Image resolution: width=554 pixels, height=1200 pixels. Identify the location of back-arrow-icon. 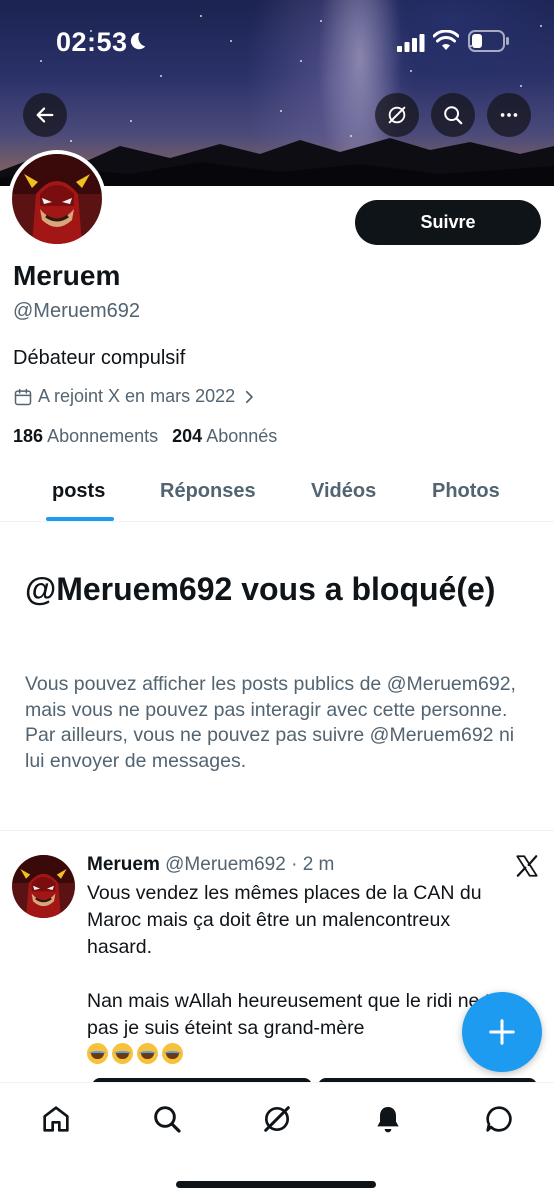
(45, 115).